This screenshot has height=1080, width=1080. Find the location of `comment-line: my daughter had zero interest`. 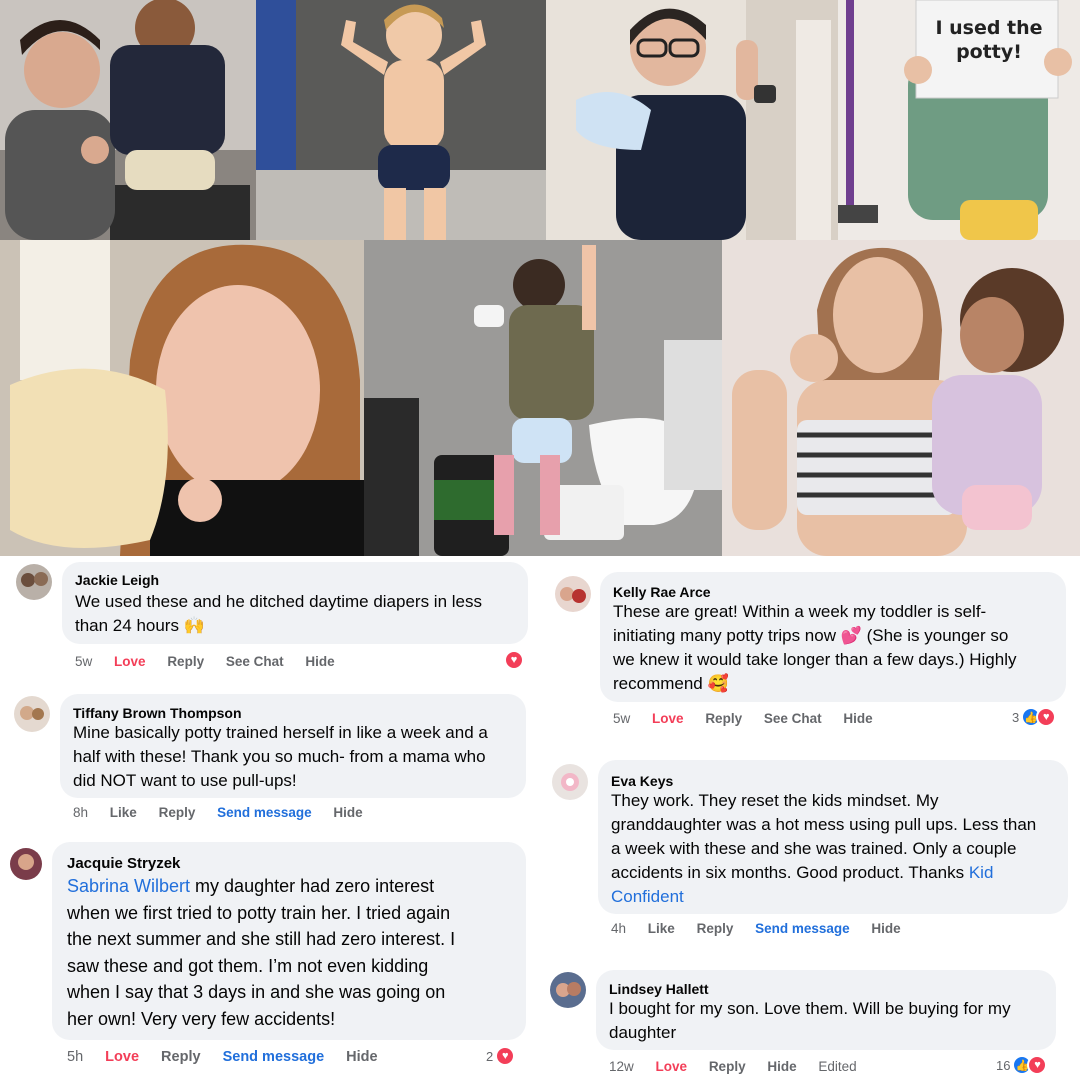

comment-line: my daughter had zero interest is located at coordinates (312, 886).